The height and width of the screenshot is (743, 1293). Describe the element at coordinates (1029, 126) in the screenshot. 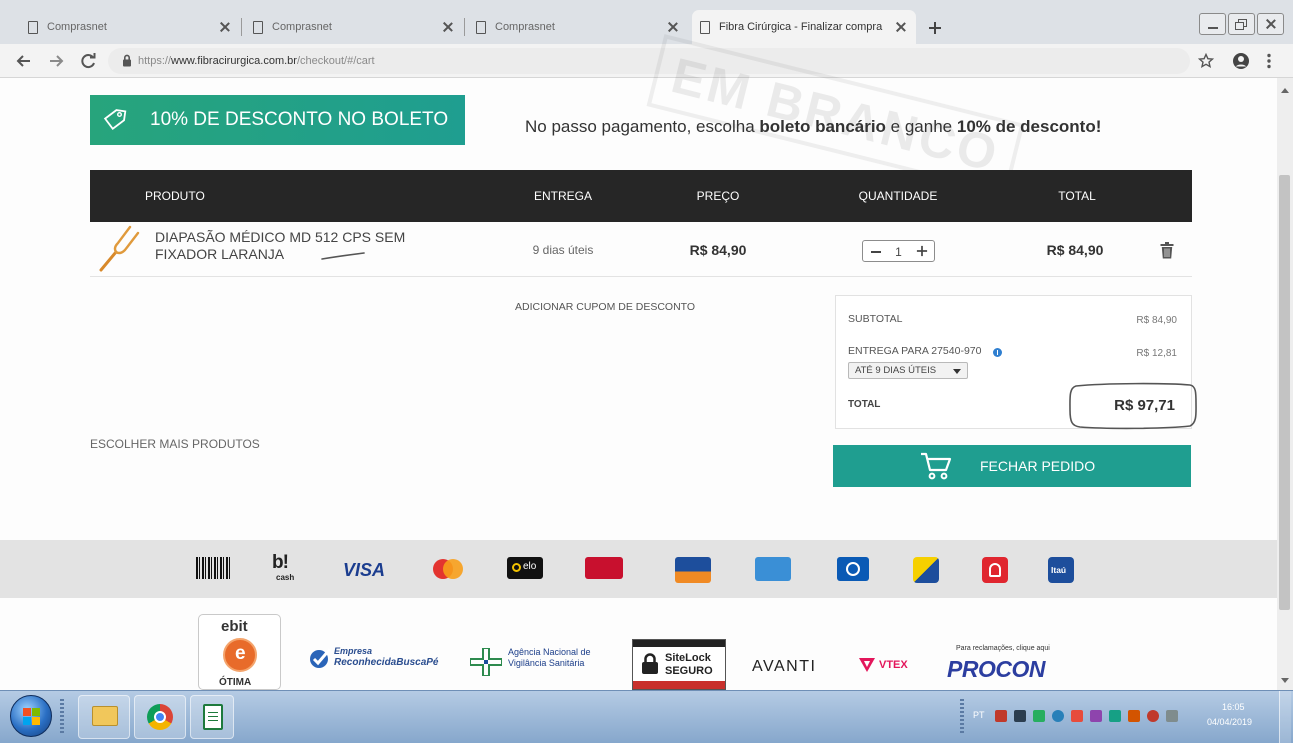

I see `promo-message-highlight: 10% de desconto!` at that location.